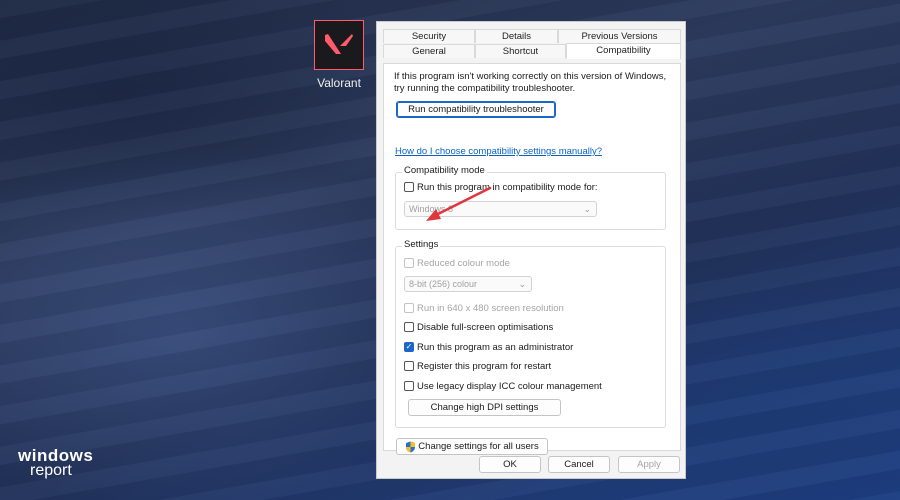 This screenshot has height=500, width=900. I want to click on tab-details: Details, so click(516, 36).